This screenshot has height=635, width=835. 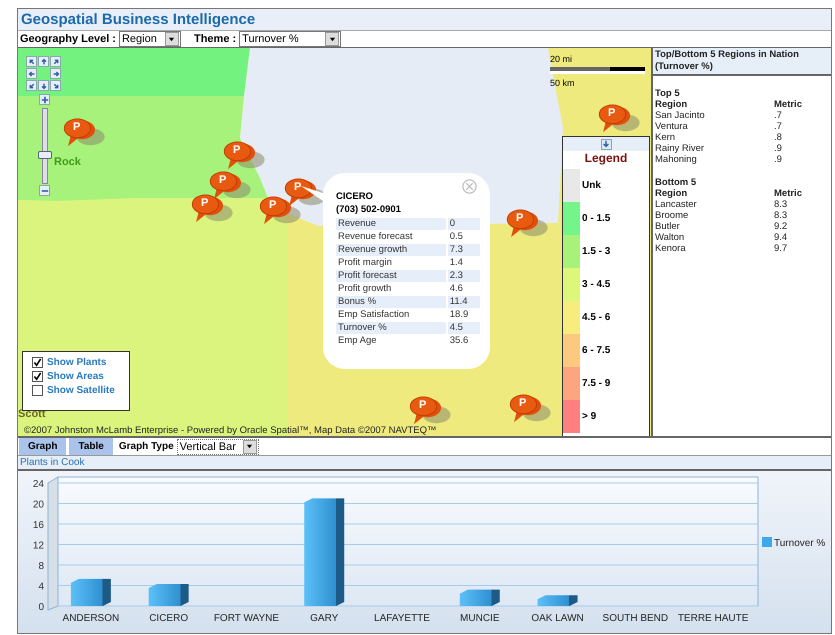 I want to click on theme-dropdown: Turnover %, so click(x=290, y=39).